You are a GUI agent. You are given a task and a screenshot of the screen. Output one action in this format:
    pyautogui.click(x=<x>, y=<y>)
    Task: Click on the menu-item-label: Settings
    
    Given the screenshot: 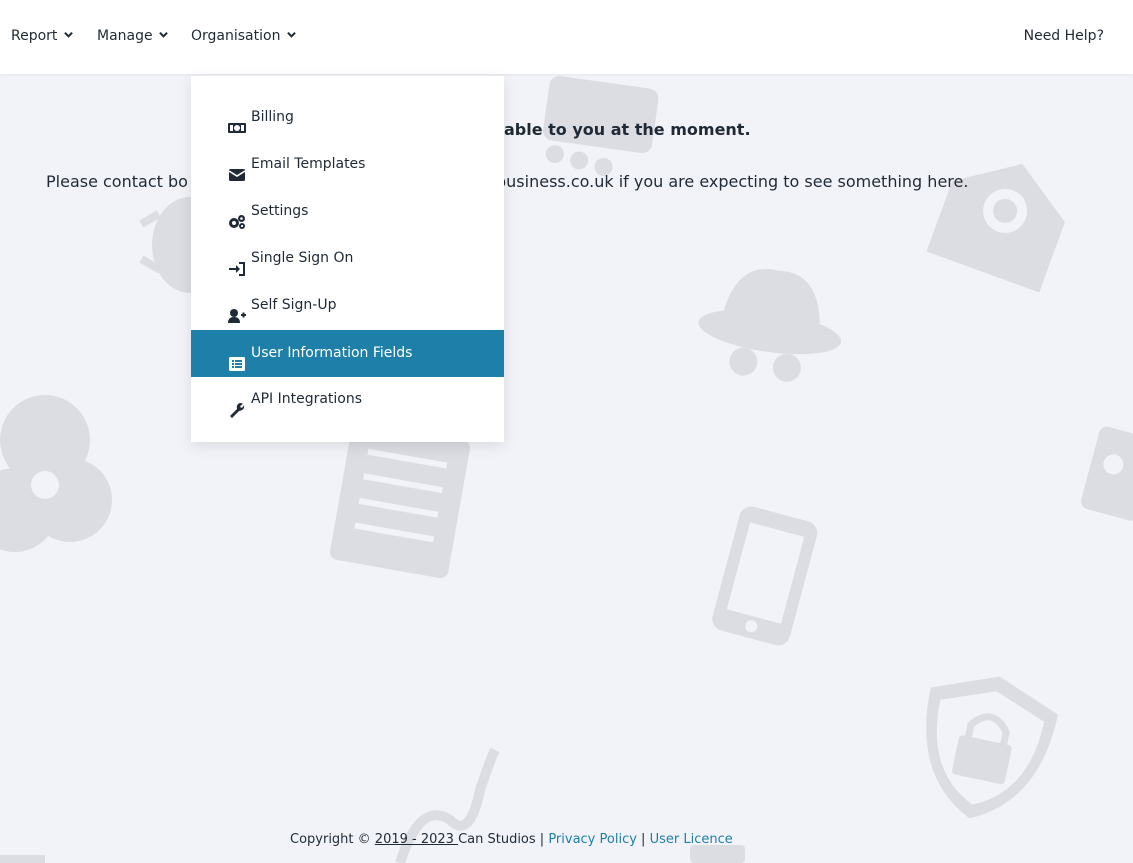 What is the action you would take?
    pyautogui.click(x=280, y=211)
    